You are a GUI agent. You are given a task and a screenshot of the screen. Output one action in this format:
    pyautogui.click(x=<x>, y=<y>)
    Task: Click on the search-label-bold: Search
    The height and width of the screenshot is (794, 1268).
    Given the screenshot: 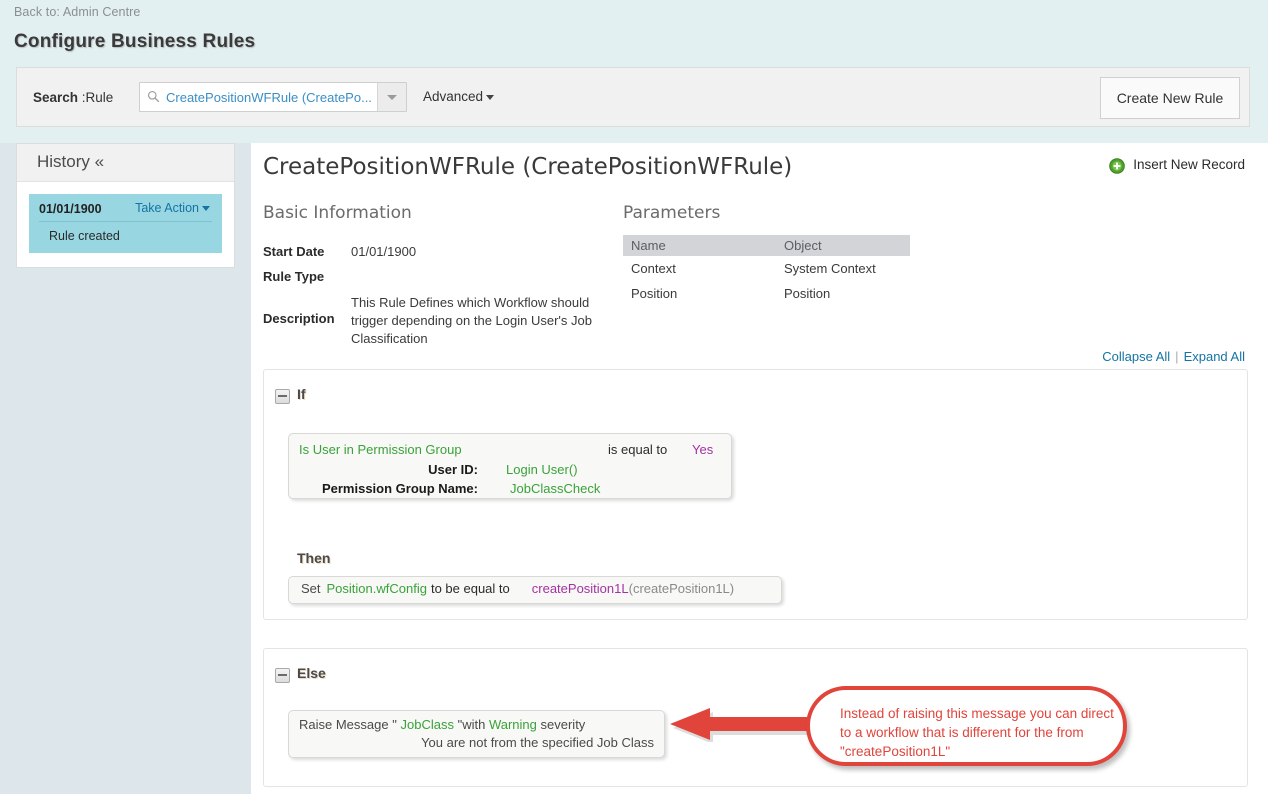 What is the action you would take?
    pyautogui.click(x=56, y=97)
    